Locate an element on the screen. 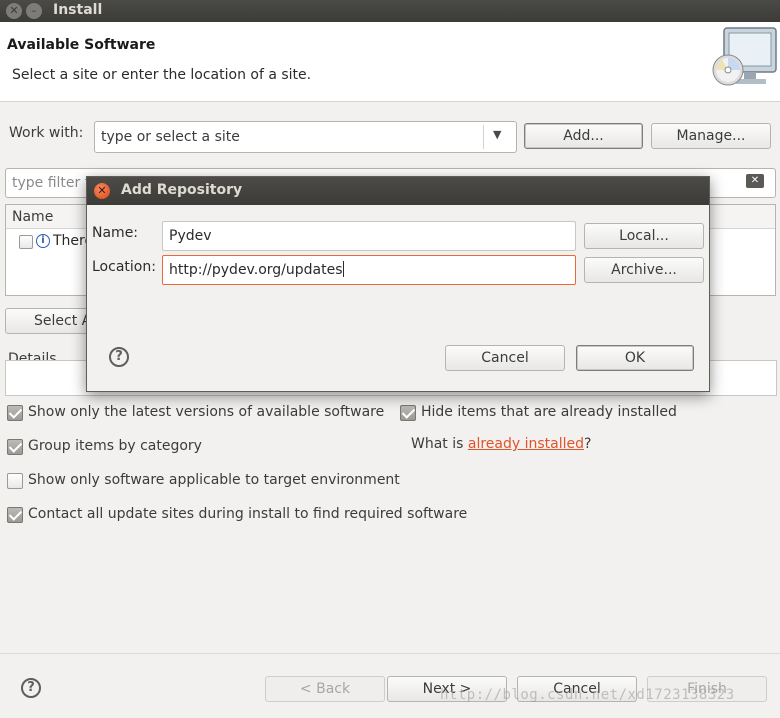 The width and height of the screenshot is (780, 718). target-environment-checkbox is located at coordinates (15, 481).